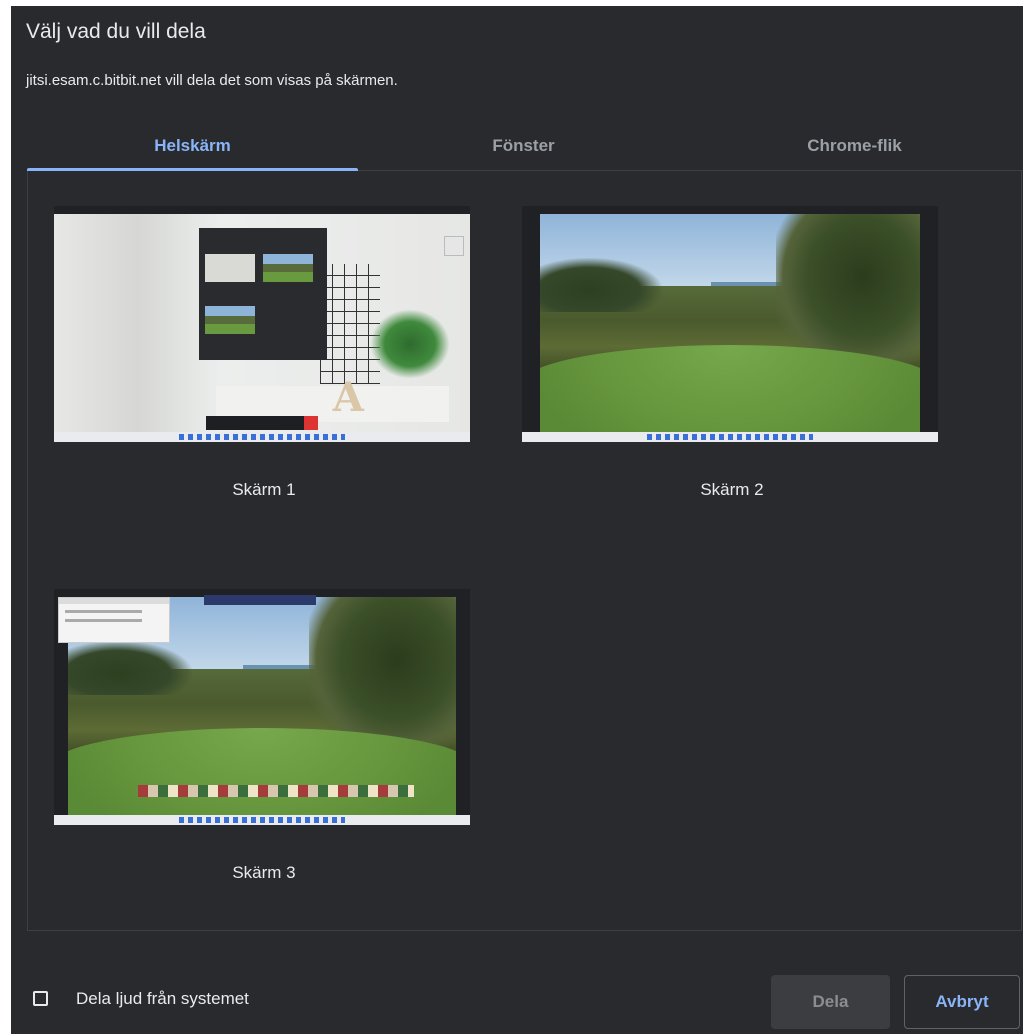 This screenshot has width=1025, height=1034. Describe the element at coordinates (264, 872) in the screenshot. I see `screen-label-3: Skärm 3` at that location.